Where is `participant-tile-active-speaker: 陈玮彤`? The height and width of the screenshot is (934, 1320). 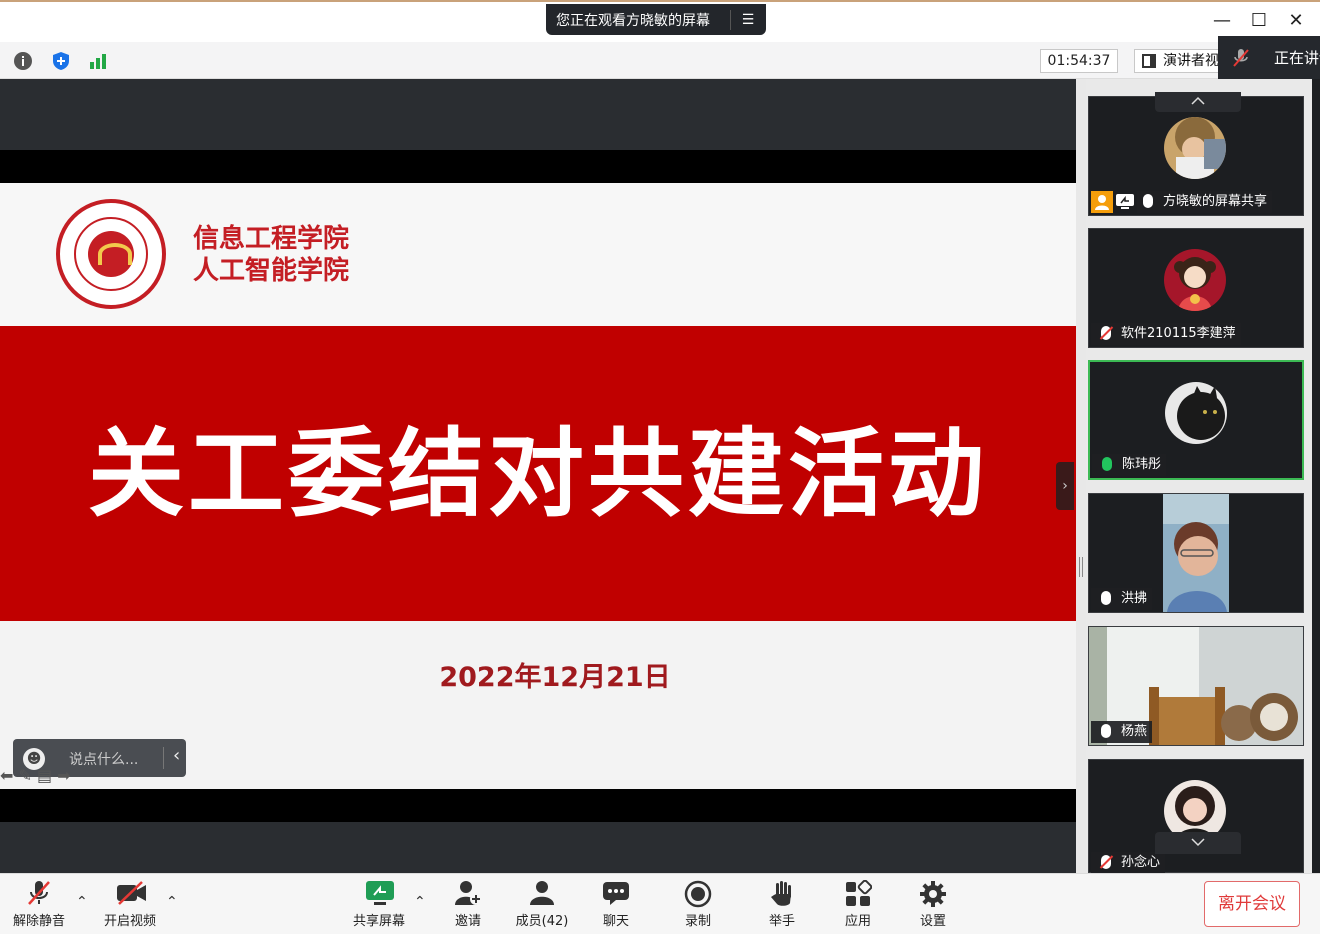 participant-tile-active-speaker: 陈玮彤 is located at coordinates (1196, 420).